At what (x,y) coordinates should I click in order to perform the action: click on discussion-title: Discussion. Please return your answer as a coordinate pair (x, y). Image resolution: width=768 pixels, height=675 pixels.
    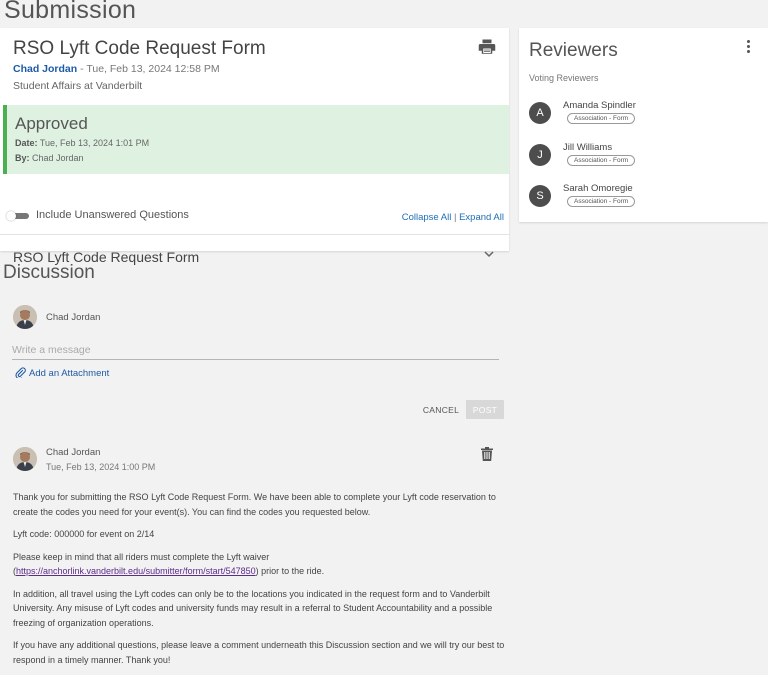
    Looking at the image, I should click on (49, 272).